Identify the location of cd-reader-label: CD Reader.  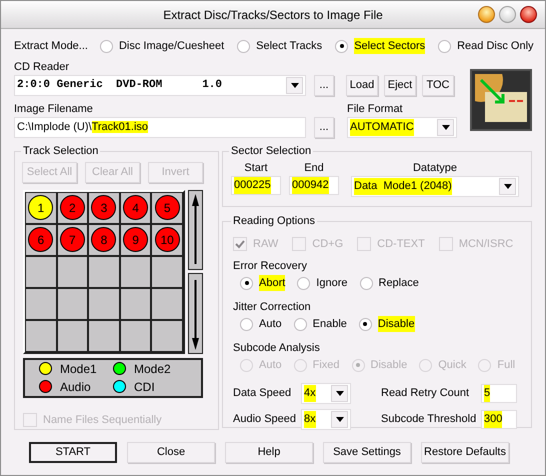
(42, 67).